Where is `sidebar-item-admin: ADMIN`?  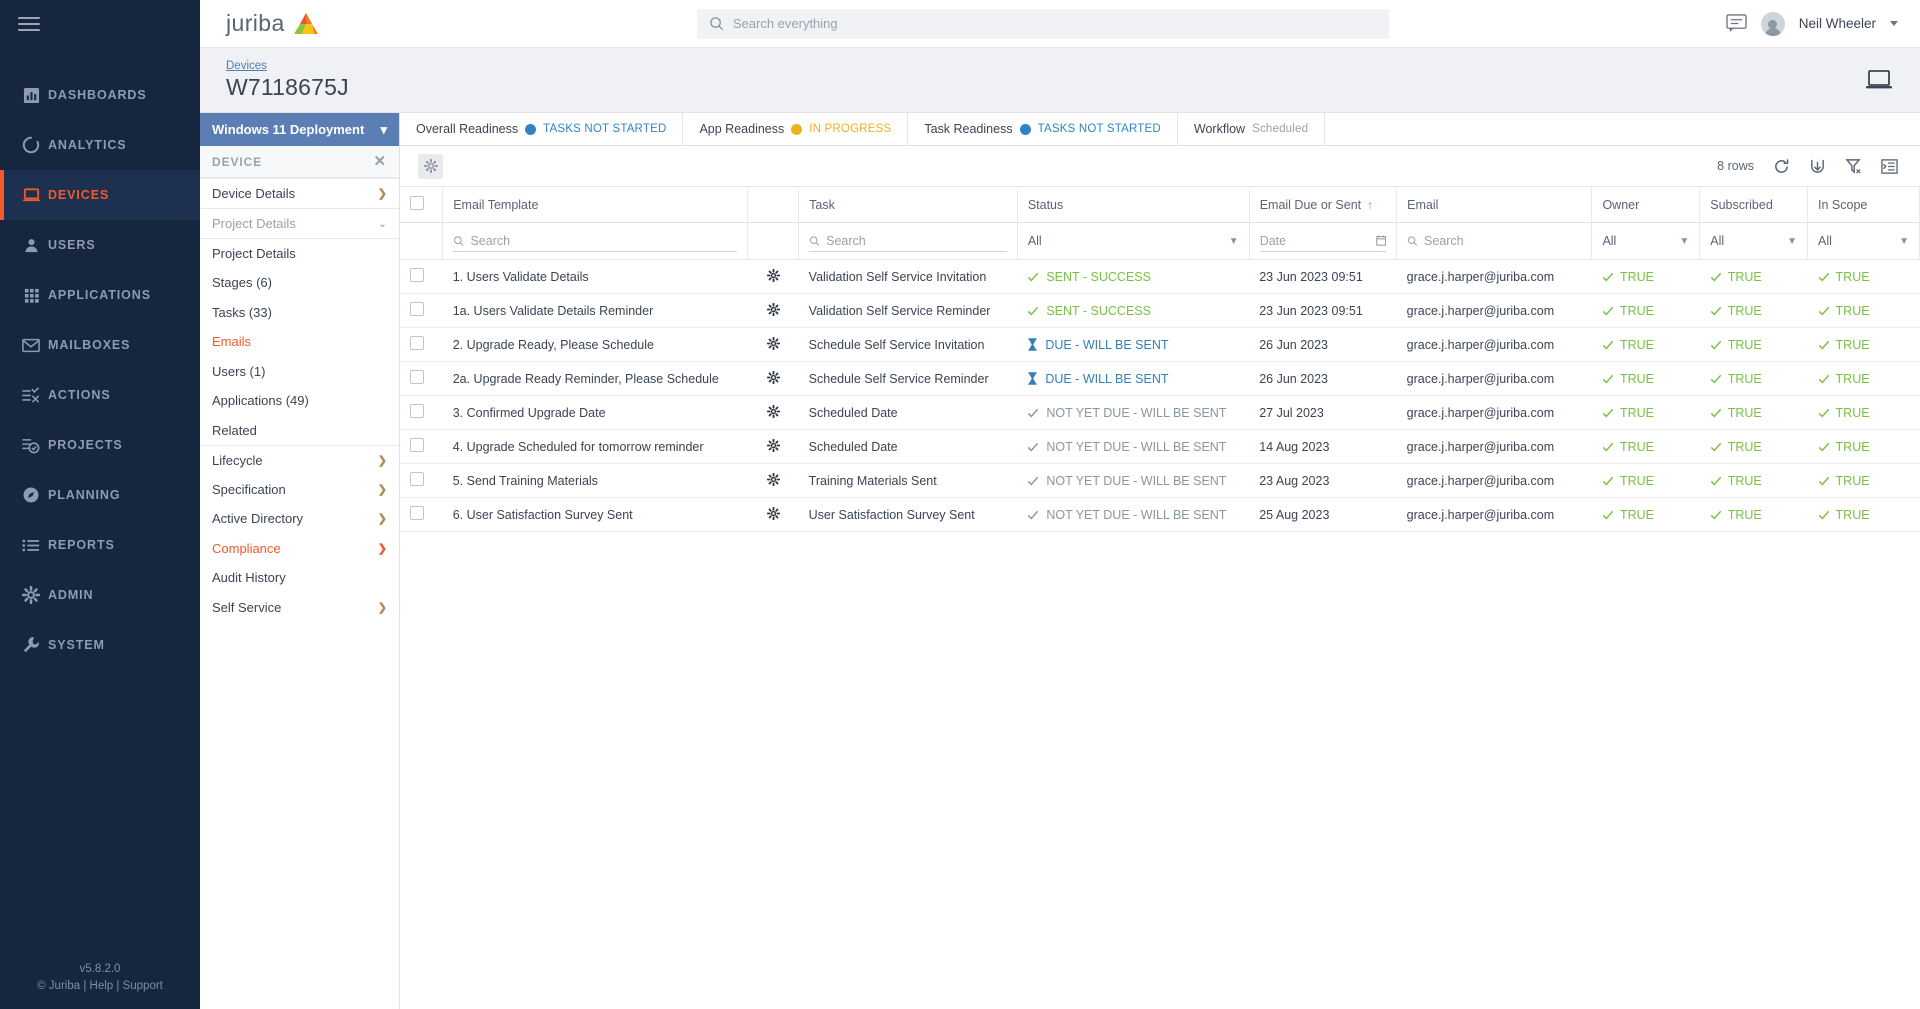 sidebar-item-admin: ADMIN is located at coordinates (100, 595).